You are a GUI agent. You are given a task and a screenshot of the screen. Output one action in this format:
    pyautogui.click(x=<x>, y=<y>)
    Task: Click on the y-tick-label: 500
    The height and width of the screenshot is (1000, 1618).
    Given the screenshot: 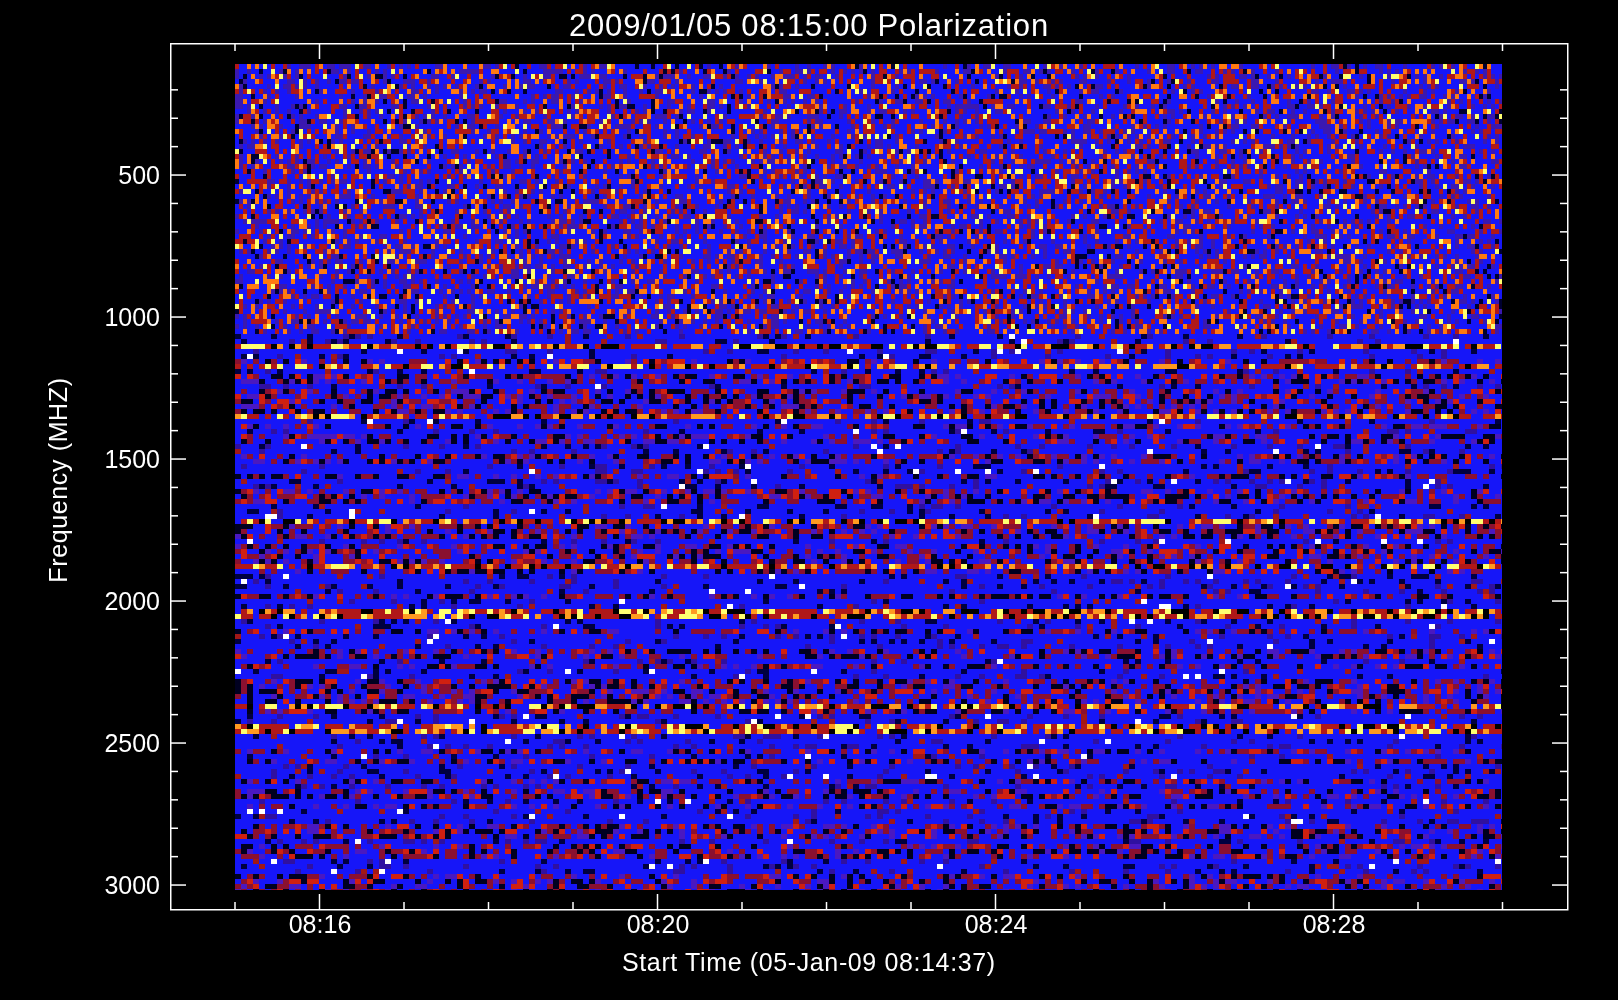 What is the action you would take?
    pyautogui.click(x=139, y=175)
    